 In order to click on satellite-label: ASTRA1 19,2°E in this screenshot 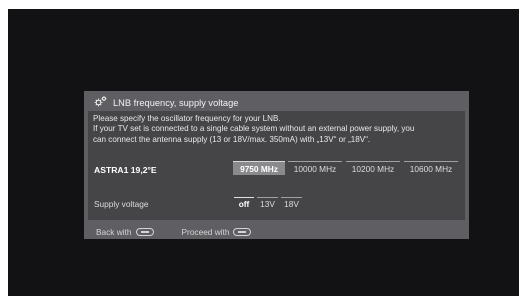, I will do `click(125, 170)`.